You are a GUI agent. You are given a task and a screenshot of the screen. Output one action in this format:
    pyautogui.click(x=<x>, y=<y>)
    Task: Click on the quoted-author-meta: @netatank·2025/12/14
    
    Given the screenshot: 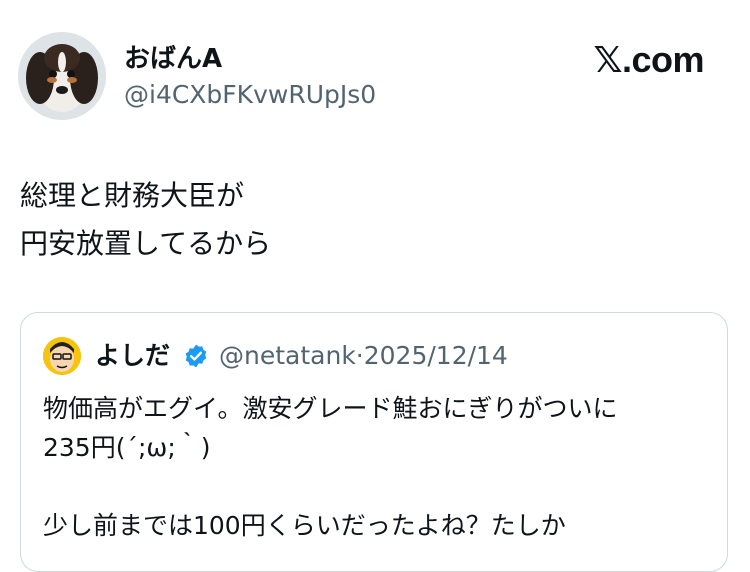 What is the action you would take?
    pyautogui.click(x=363, y=356)
    